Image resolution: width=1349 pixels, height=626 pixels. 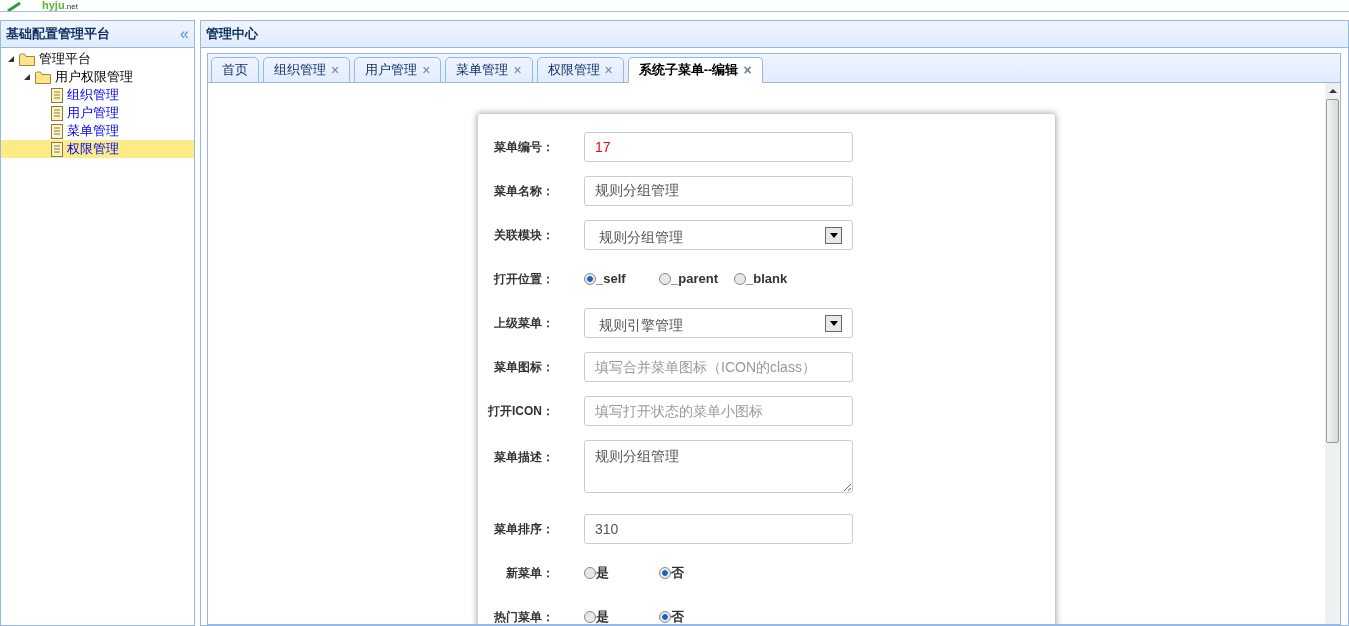 What do you see at coordinates (58, 34) in the screenshot?
I see `panel-title: 基础配置管理平台` at bounding box center [58, 34].